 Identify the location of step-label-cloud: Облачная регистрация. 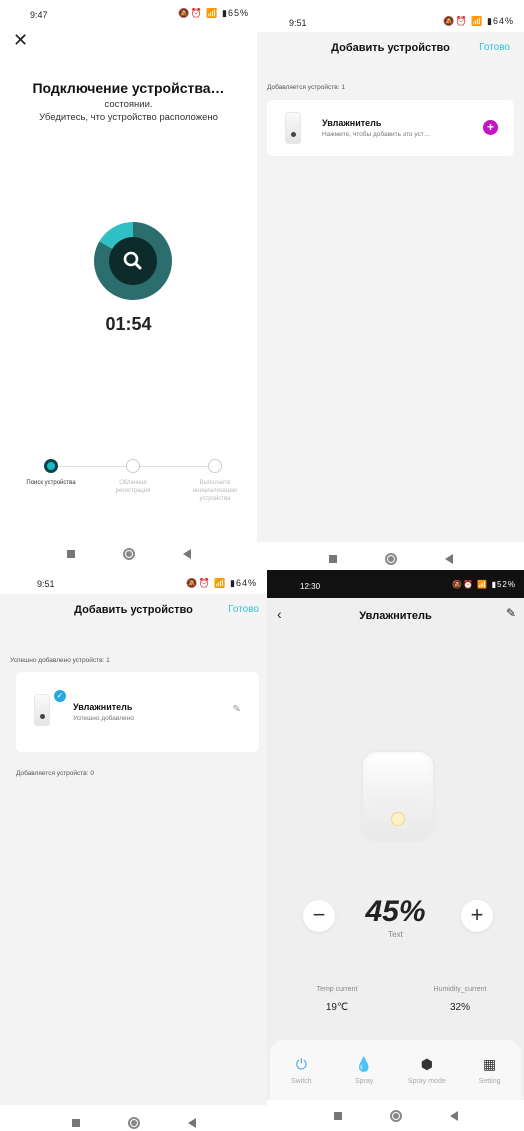
(133, 487).